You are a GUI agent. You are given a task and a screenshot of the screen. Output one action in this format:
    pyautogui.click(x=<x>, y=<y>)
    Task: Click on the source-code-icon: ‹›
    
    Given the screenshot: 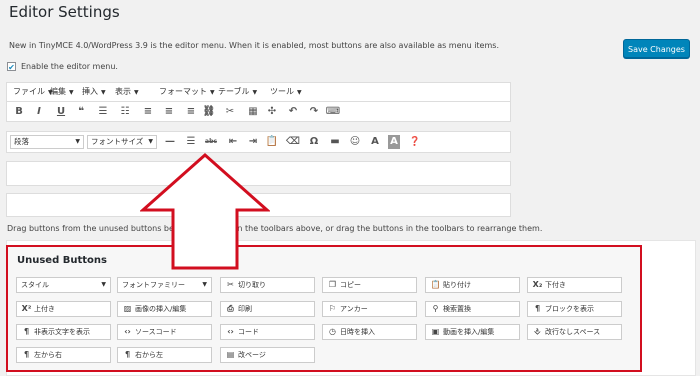 What is the action you would take?
    pyautogui.click(x=127, y=331)
    